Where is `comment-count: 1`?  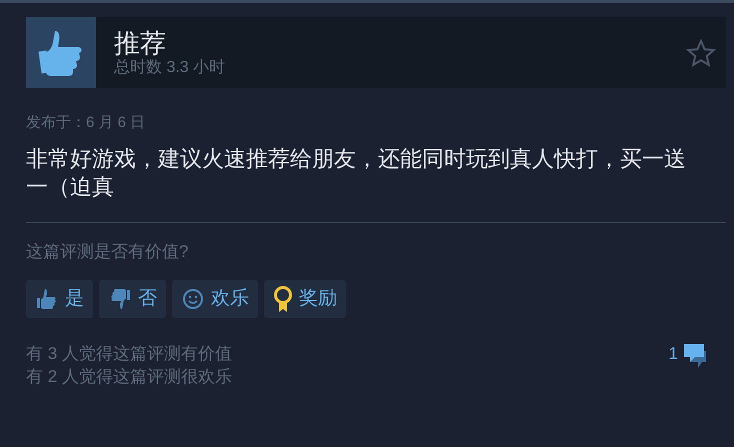
comment-count: 1 is located at coordinates (673, 354).